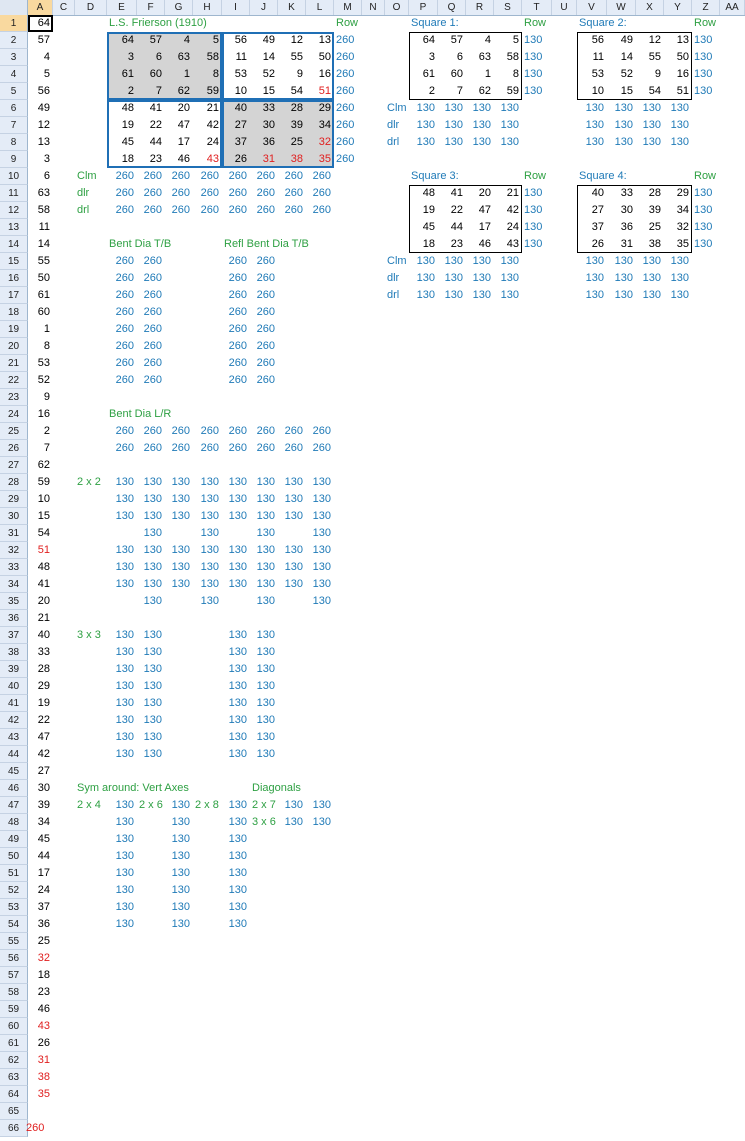 The height and width of the screenshot is (1141, 745). Describe the element at coordinates (179, 40) in the screenshot. I see `frierson-cell: 4` at that location.